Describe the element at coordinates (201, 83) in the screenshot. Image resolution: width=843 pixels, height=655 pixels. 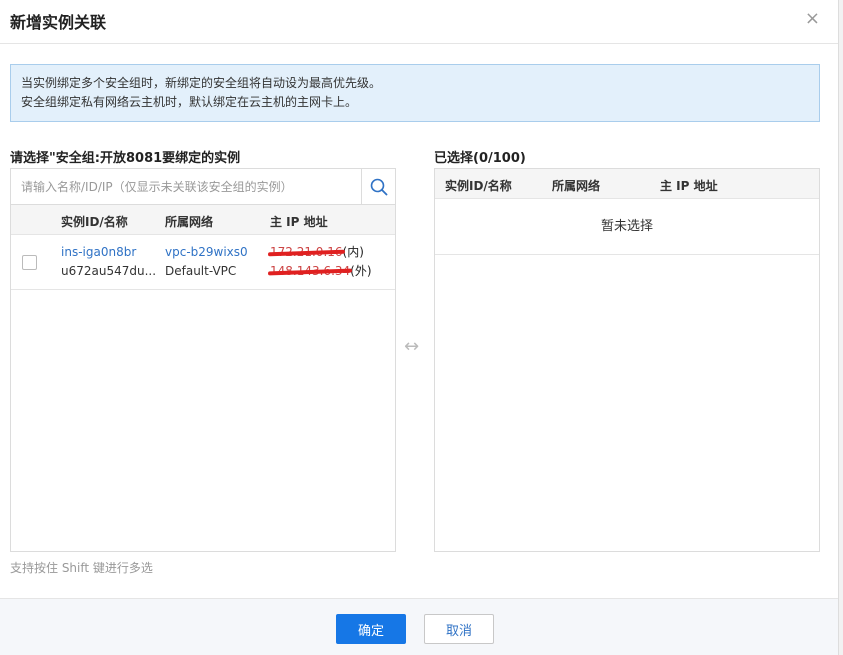
I see `notice-line-1: 当实例绑定多个安全组时，新绑定的安全组将自动设为最高优先级。` at that location.